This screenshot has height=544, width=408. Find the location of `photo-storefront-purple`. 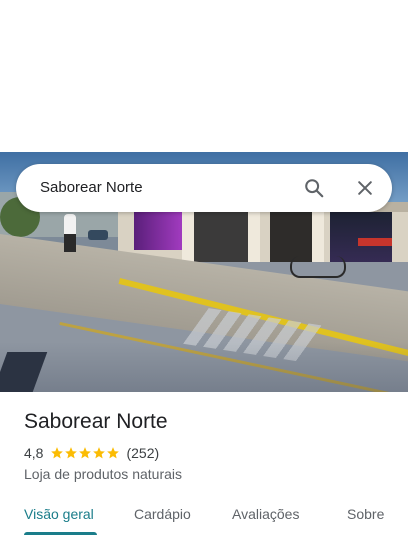

photo-storefront-purple is located at coordinates (158, 231).